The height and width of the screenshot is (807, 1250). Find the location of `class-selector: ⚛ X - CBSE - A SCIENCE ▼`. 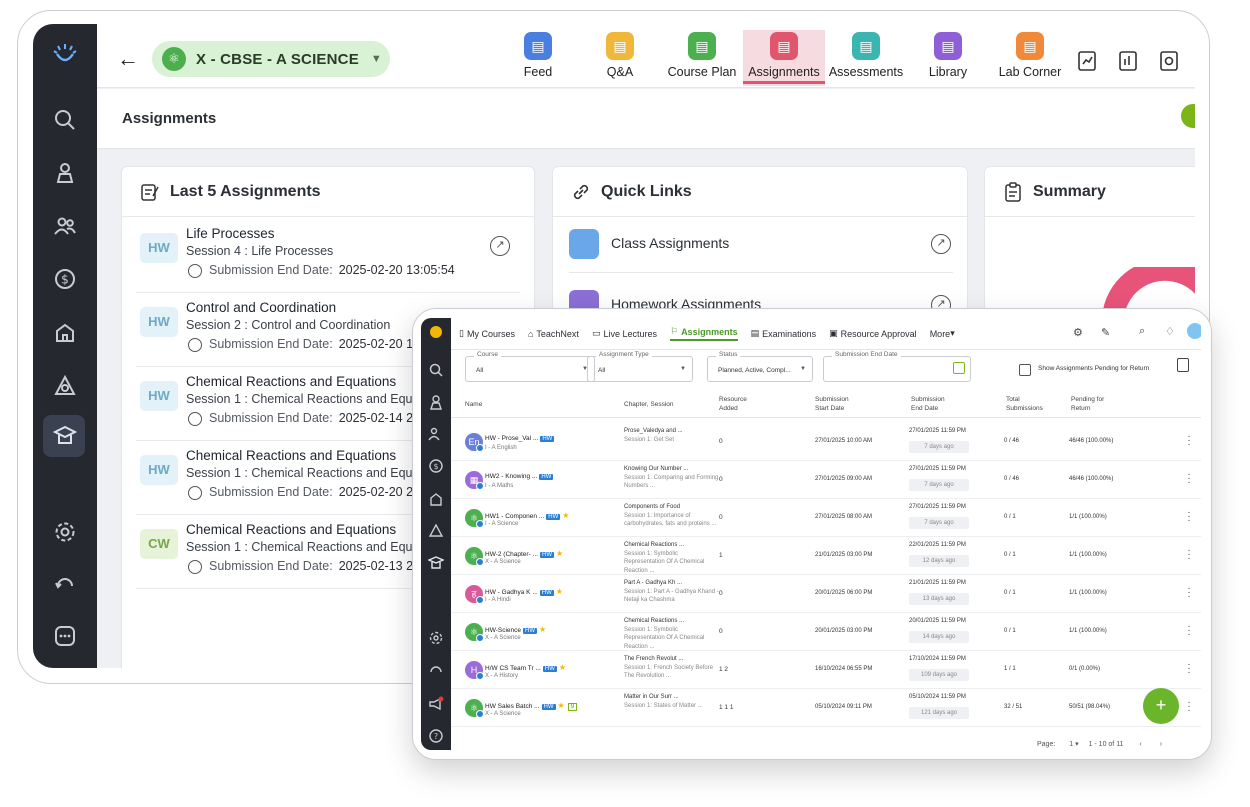

class-selector: ⚛ X - CBSE - A SCIENCE ▼ is located at coordinates (271, 59).